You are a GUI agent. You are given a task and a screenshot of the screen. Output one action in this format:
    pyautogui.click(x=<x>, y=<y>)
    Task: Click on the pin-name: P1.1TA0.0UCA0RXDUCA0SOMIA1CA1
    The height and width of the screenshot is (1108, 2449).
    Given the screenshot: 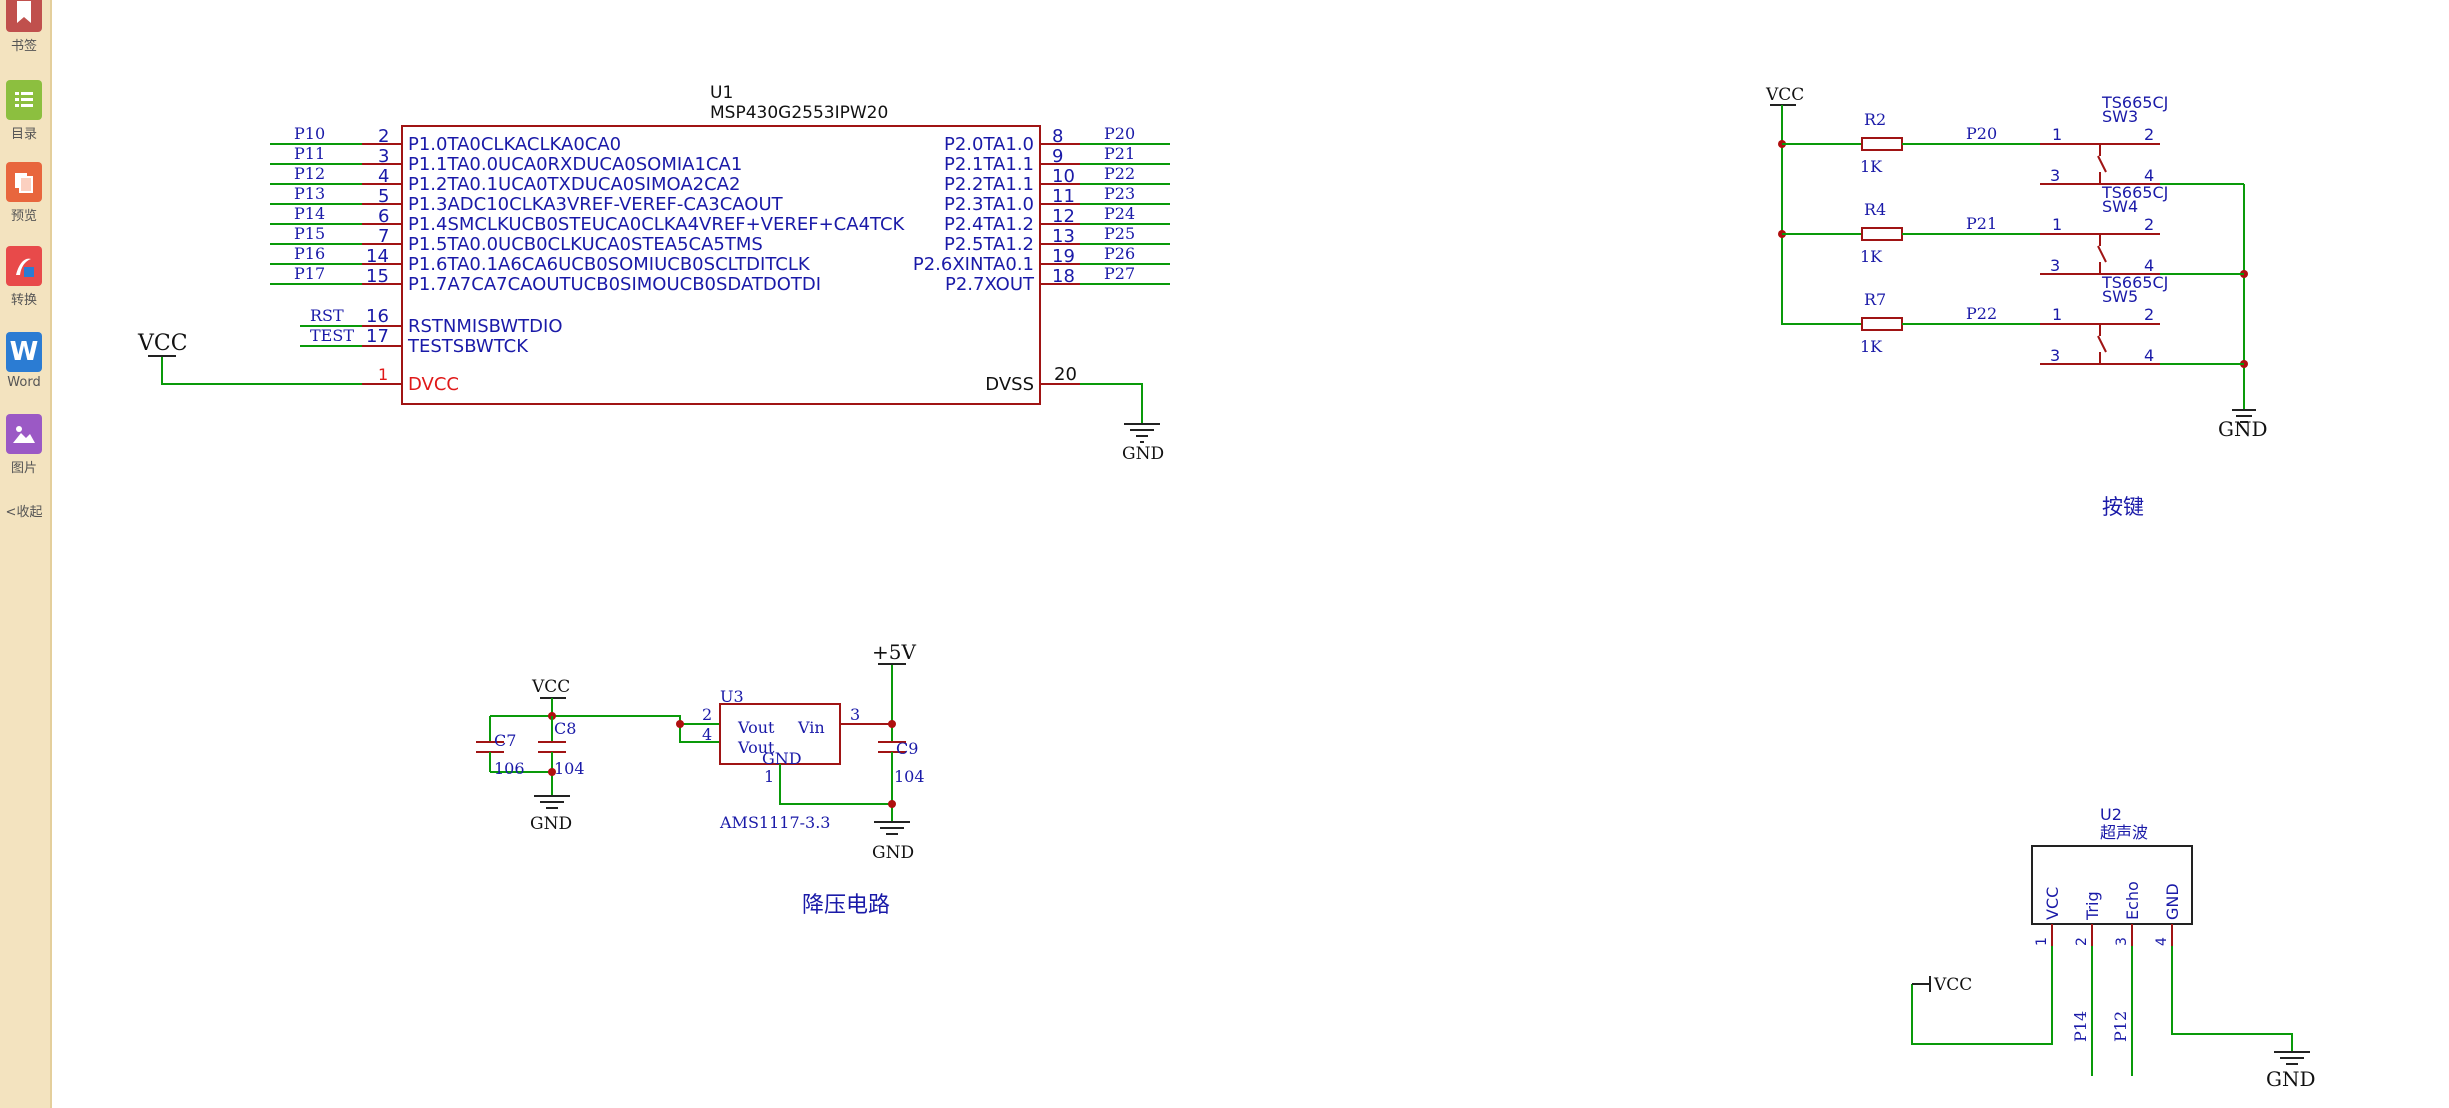 What is the action you would take?
    pyautogui.click(x=575, y=164)
    